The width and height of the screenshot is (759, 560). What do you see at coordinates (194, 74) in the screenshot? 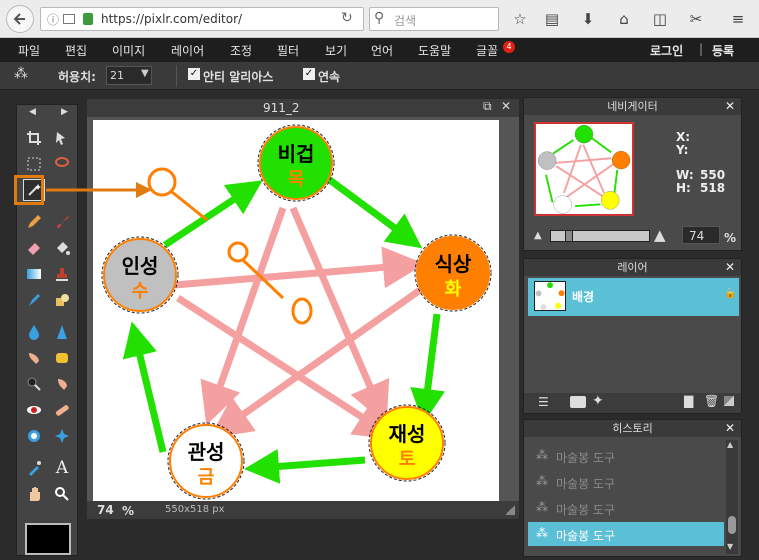
I see `antialias-checkbox: ✓` at bounding box center [194, 74].